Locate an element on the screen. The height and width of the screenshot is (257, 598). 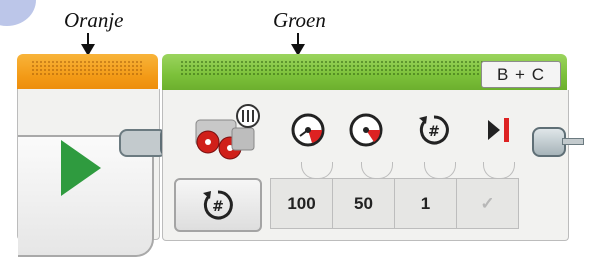
parameter-values-row: 100 50 1 ✓ is located at coordinates (394, 203).